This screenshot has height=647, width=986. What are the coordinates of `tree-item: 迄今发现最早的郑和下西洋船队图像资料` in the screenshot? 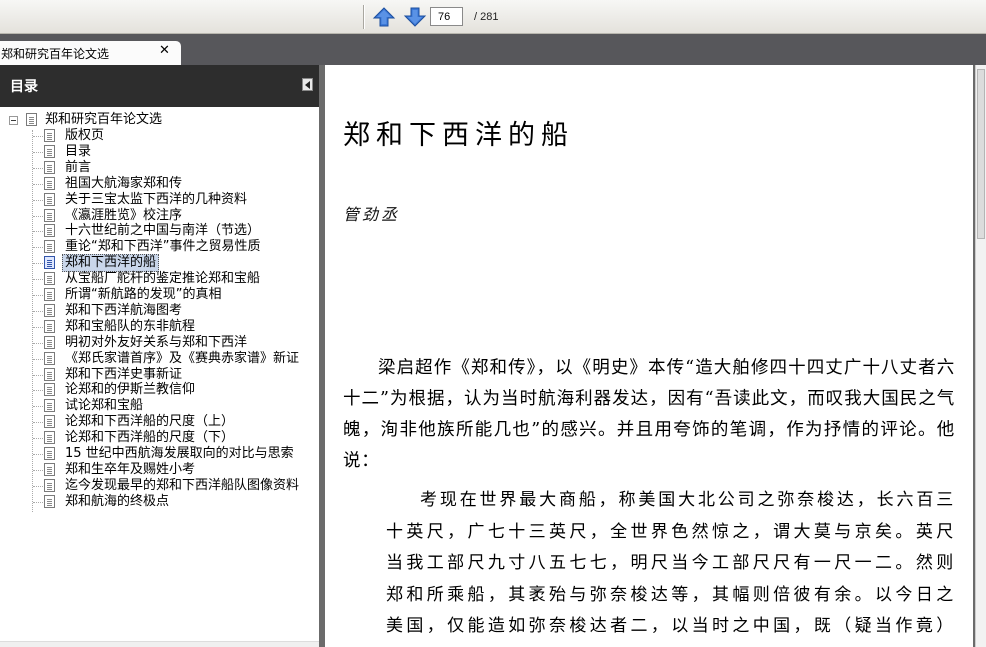 It's located at (159, 486).